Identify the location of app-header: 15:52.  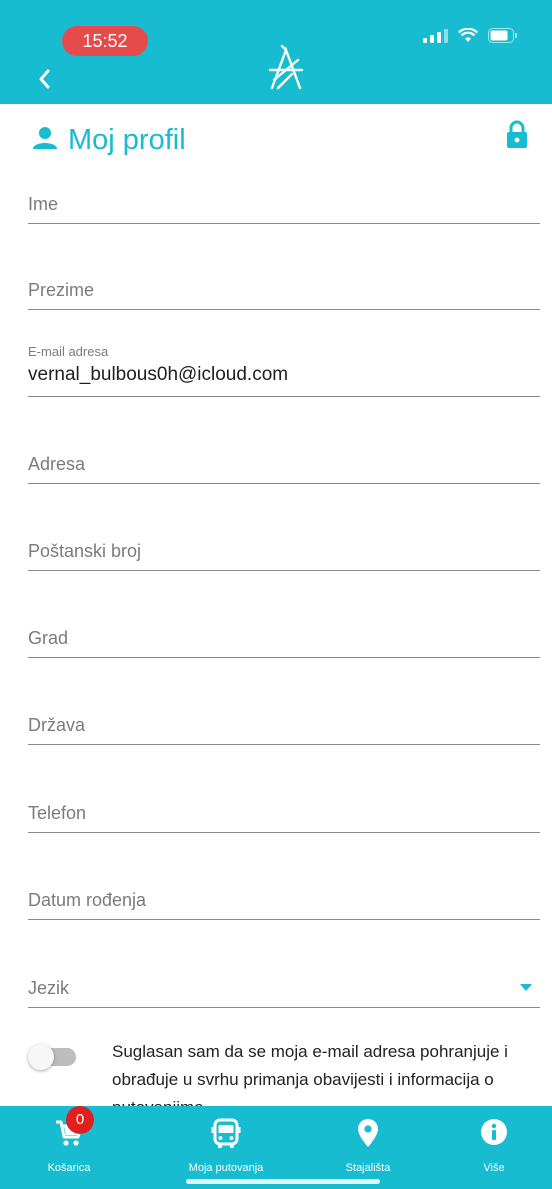
(276, 52).